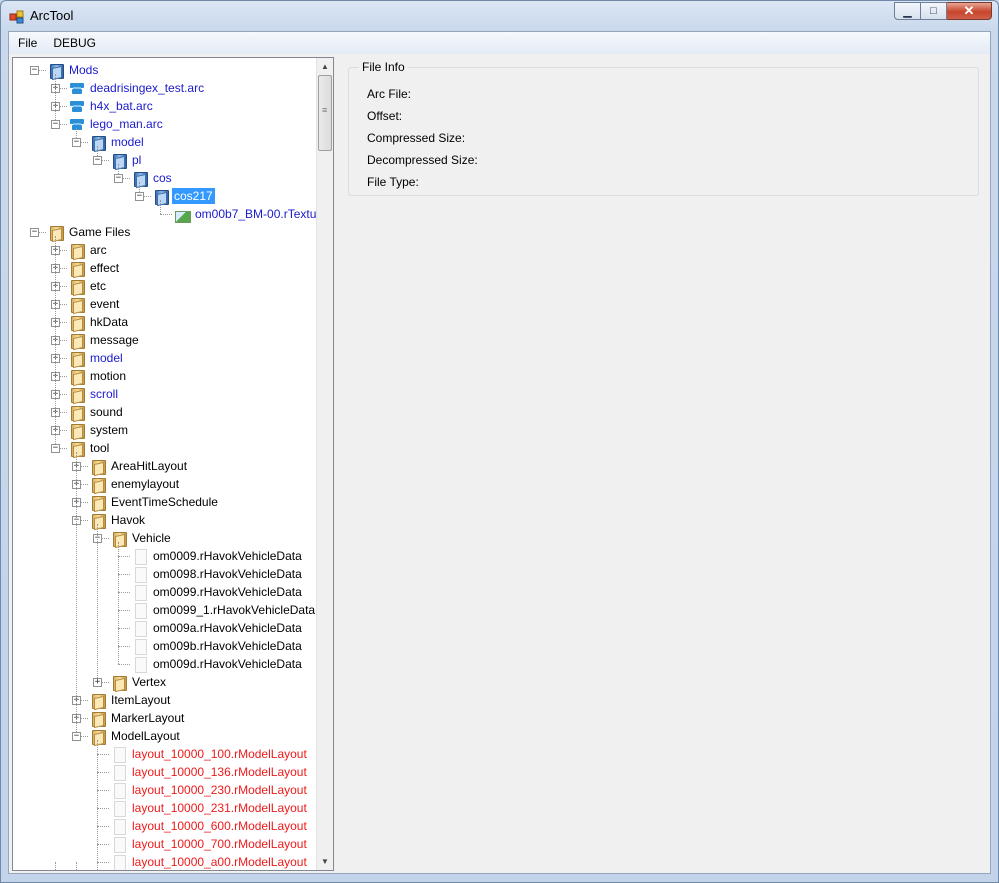 Image resolution: width=999 pixels, height=883 pixels. Describe the element at coordinates (218, 628) in the screenshot. I see `tree-node: om009a.rHavokVehicleData` at that location.